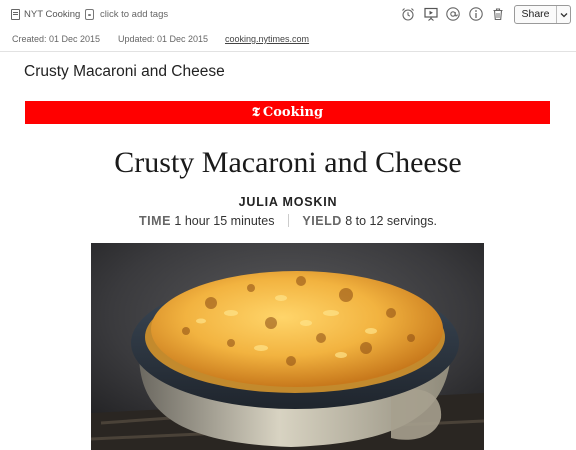 Image resolution: width=576 pixels, height=450 pixels. I want to click on header-divider, so click(288, 51).